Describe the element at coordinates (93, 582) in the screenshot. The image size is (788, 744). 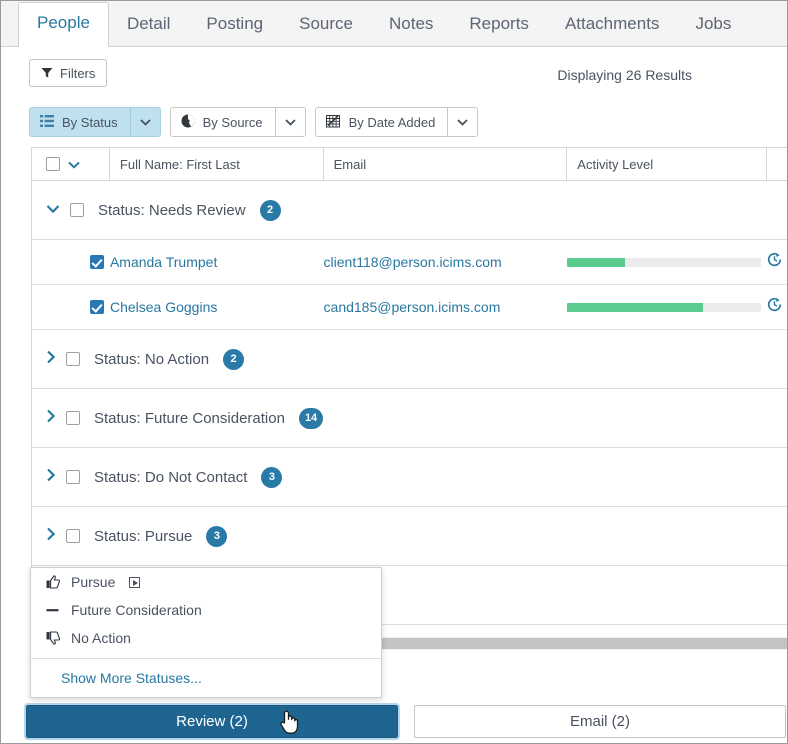
I see `menu-item-label: Pursue` at that location.